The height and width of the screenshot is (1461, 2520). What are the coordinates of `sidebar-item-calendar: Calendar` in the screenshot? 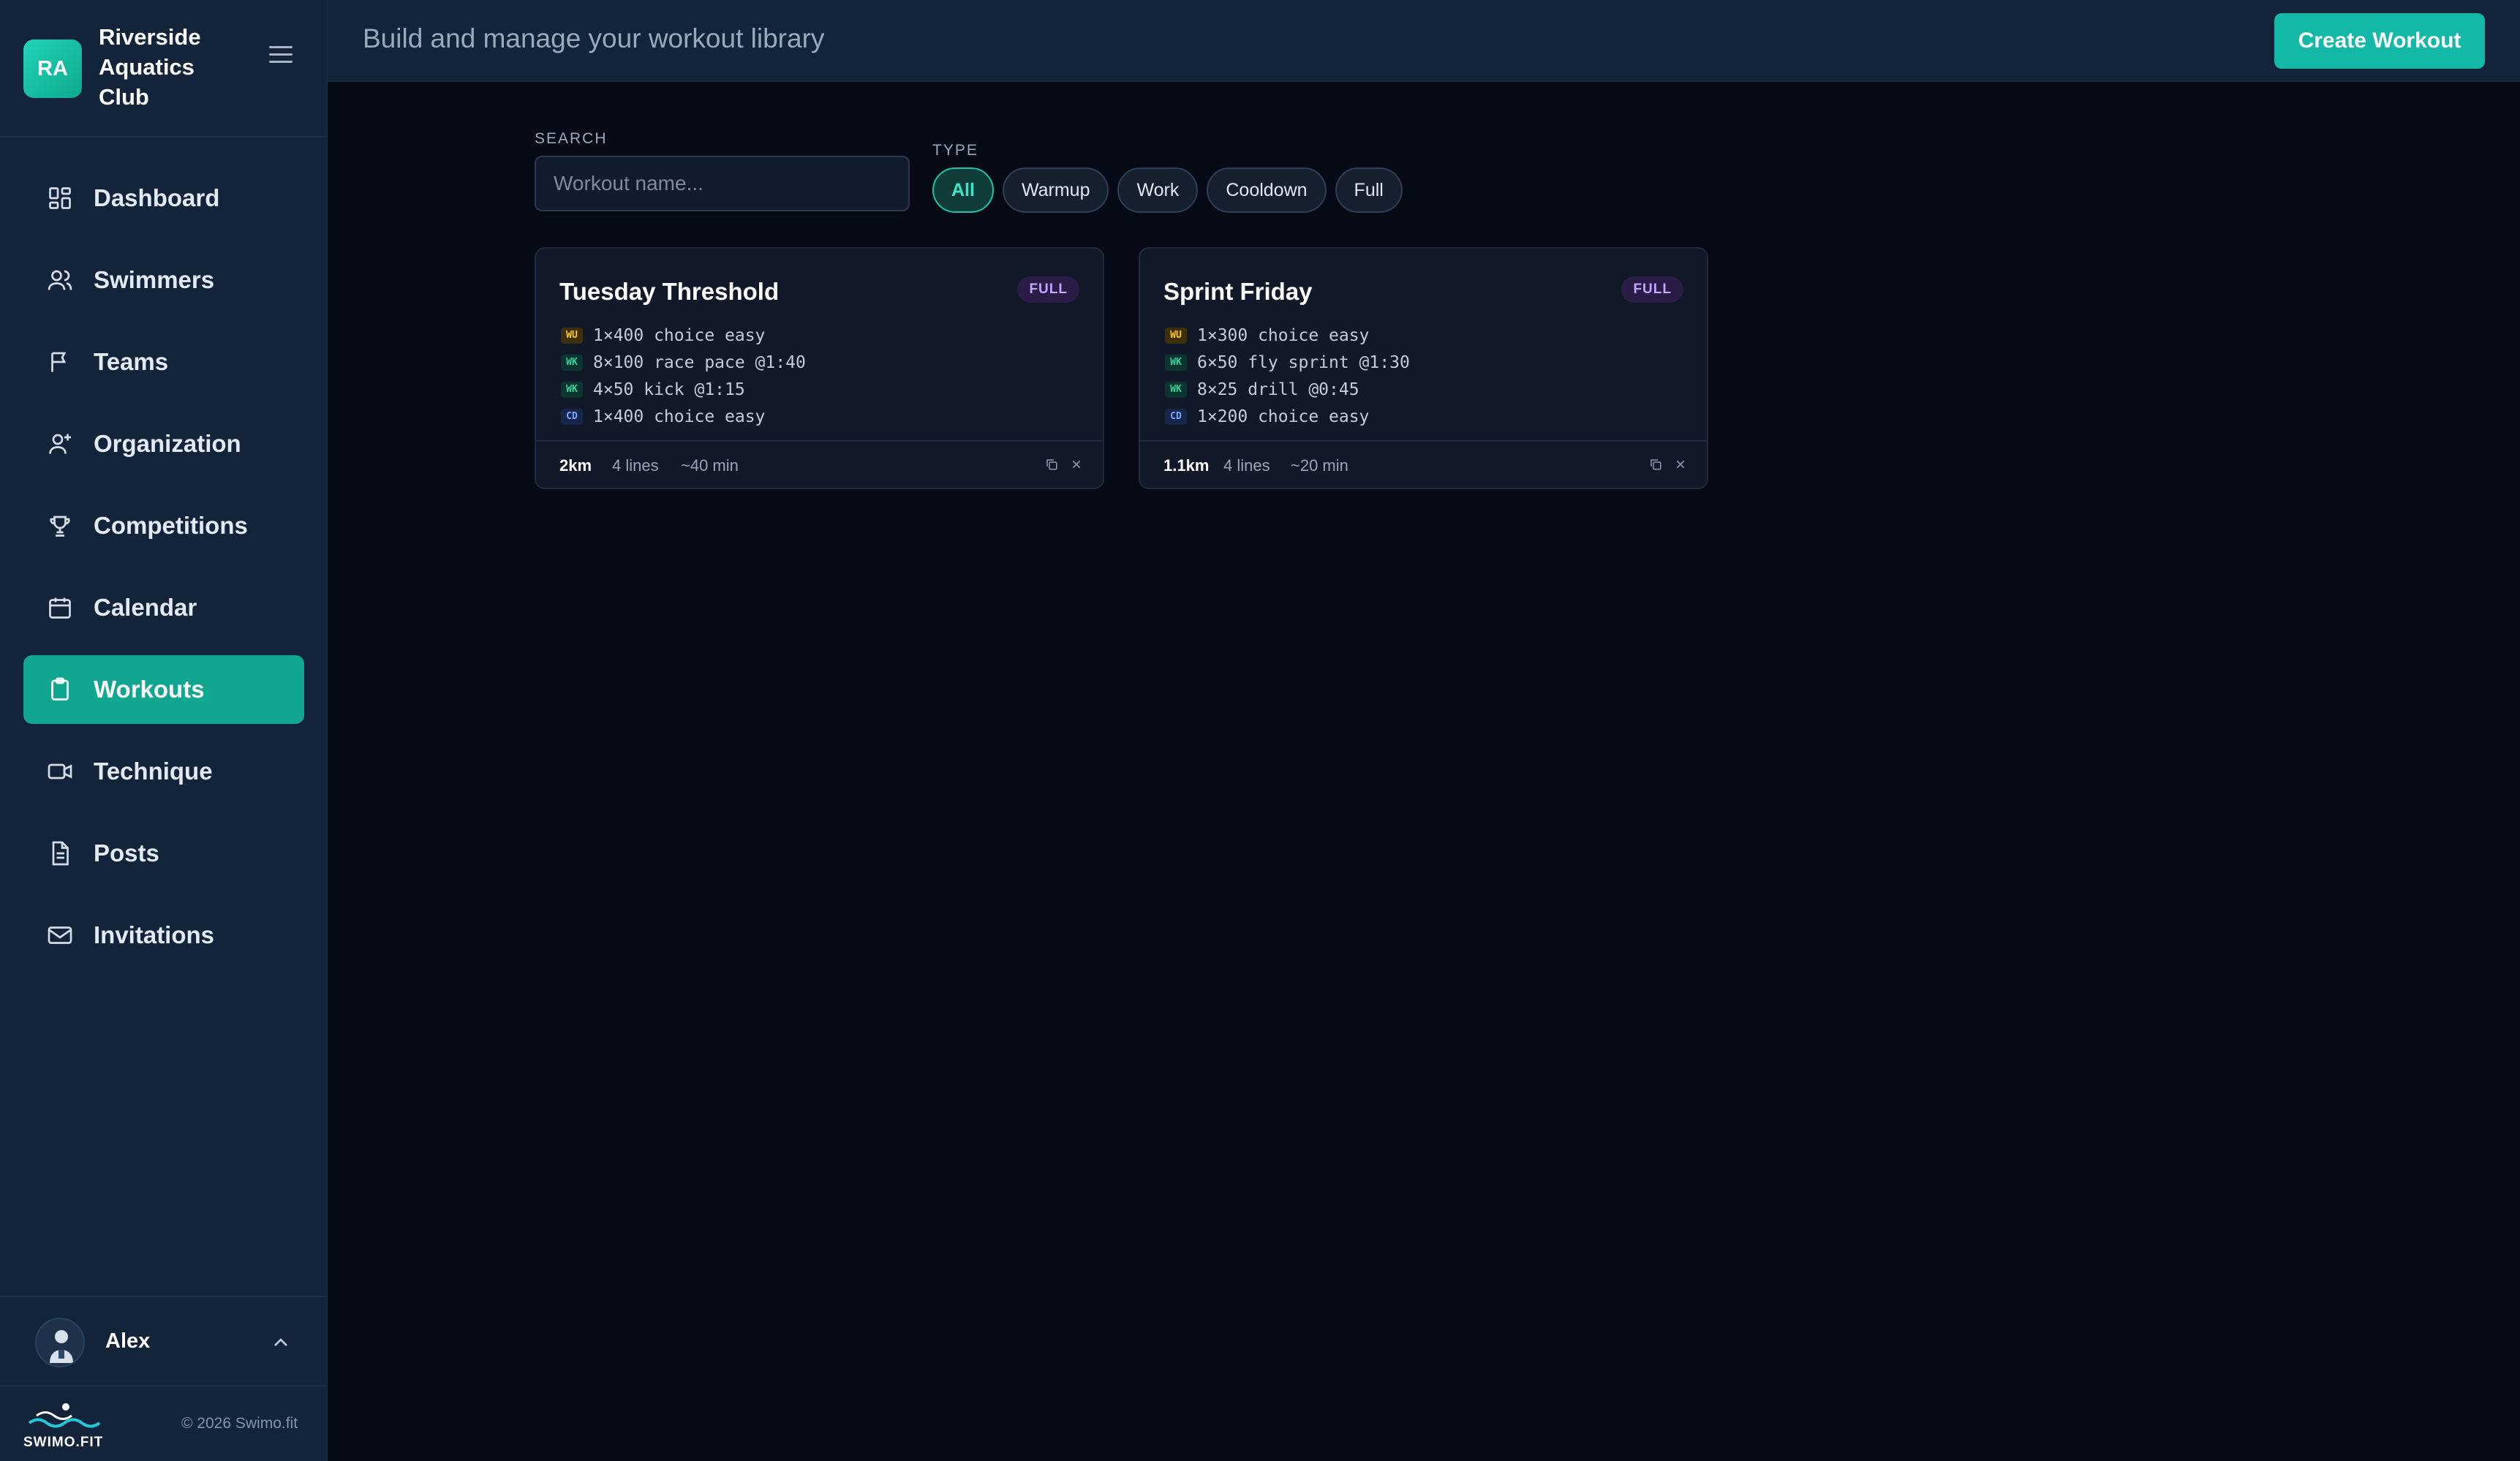 It's located at (163, 607).